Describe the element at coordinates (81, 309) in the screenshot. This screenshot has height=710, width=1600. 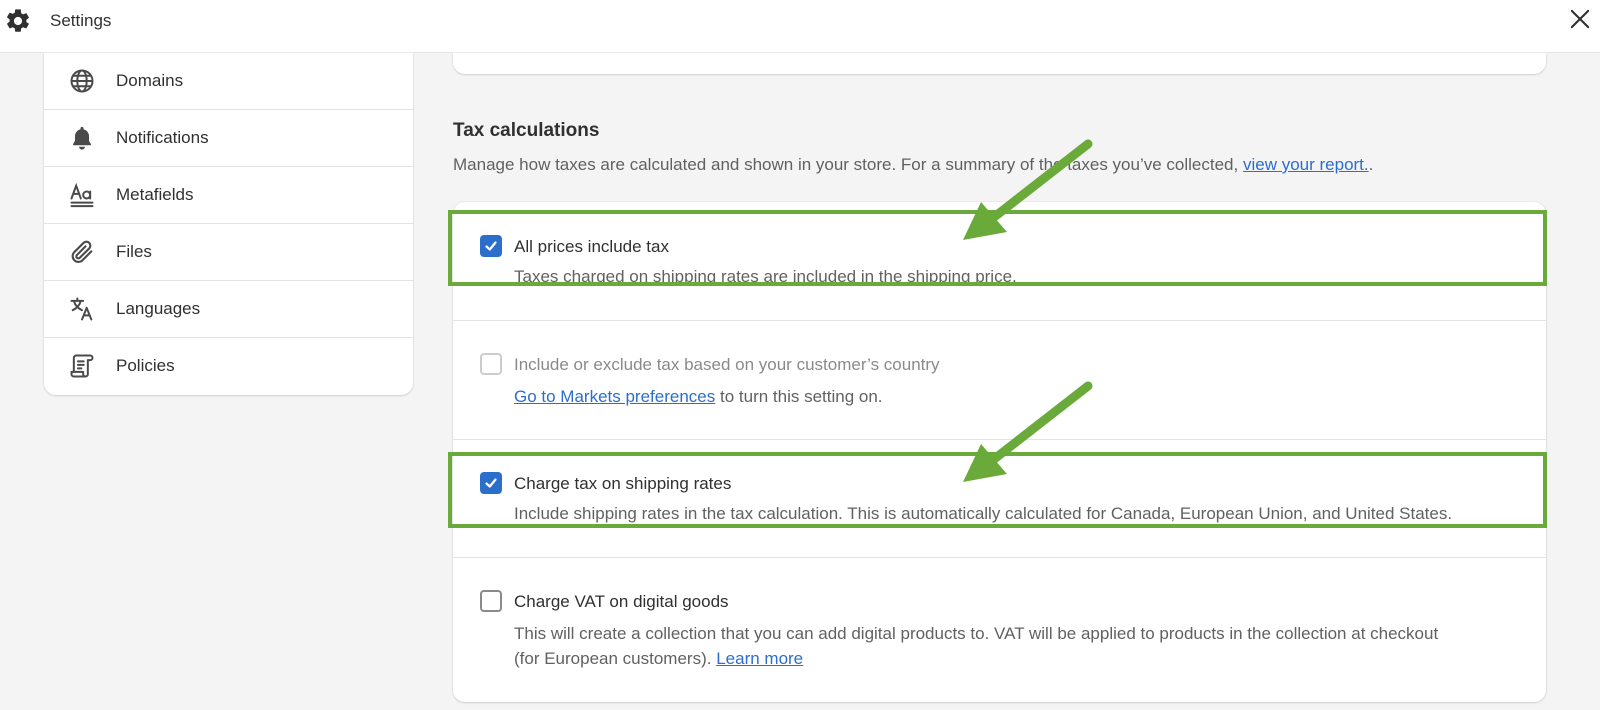
I see `translate-icon` at that location.